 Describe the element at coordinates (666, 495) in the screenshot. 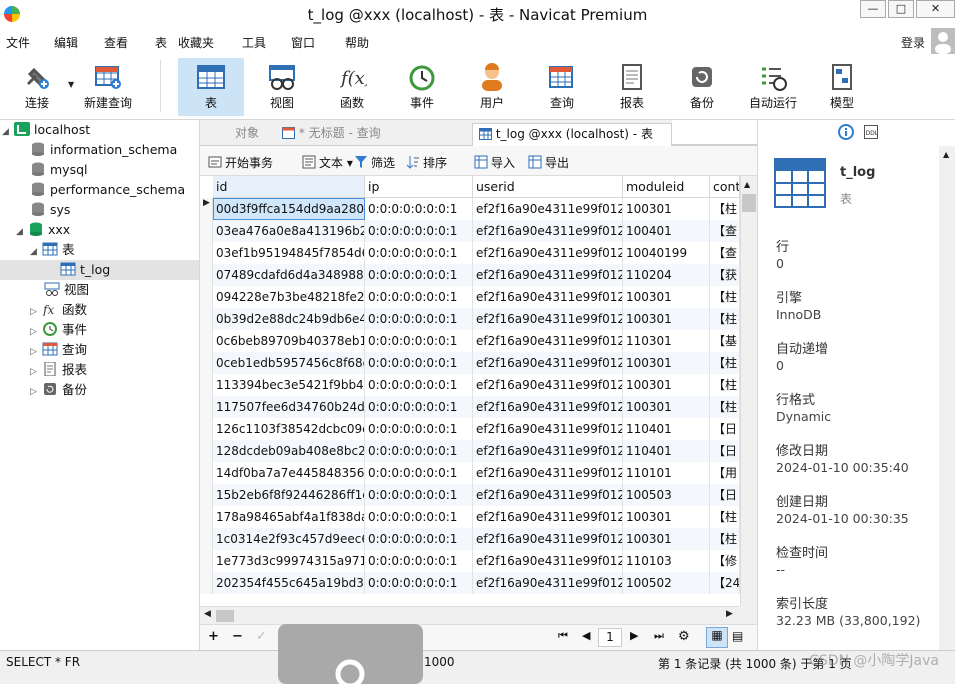

I see `cell-moduleid: 100503` at that location.